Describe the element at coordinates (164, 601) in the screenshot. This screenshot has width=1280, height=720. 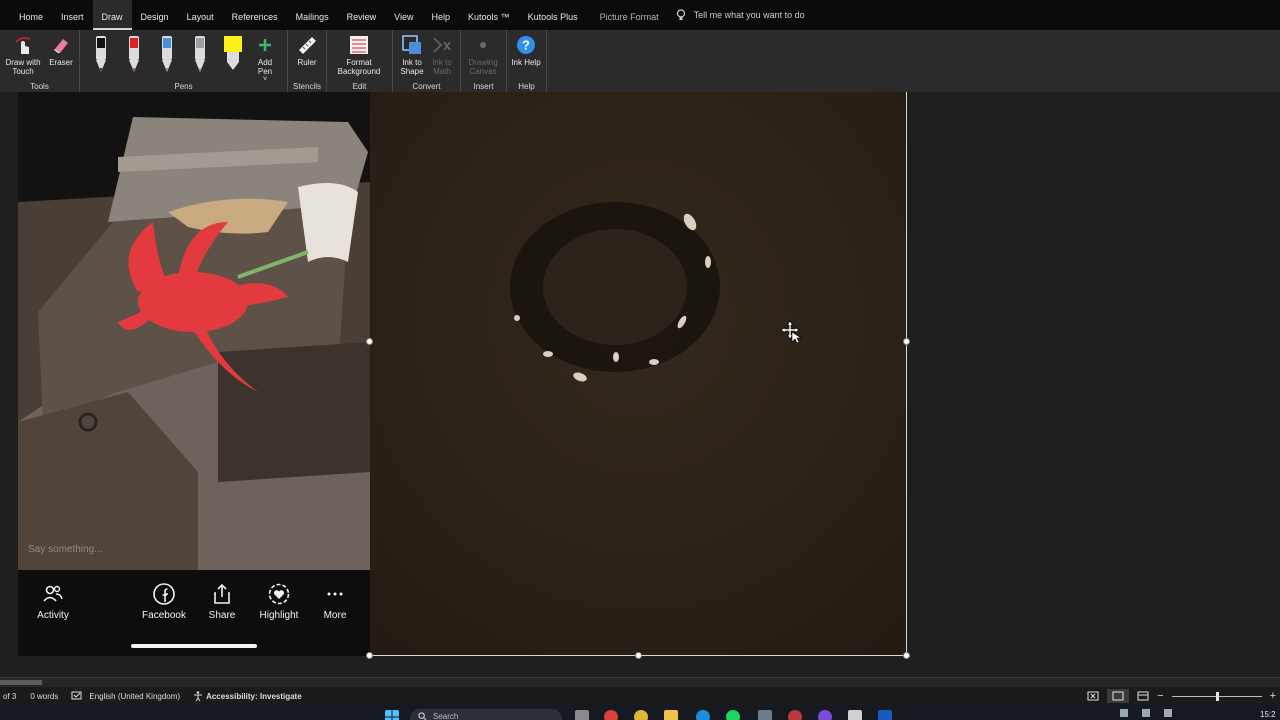
I see `facebook-button: Facebook` at that location.